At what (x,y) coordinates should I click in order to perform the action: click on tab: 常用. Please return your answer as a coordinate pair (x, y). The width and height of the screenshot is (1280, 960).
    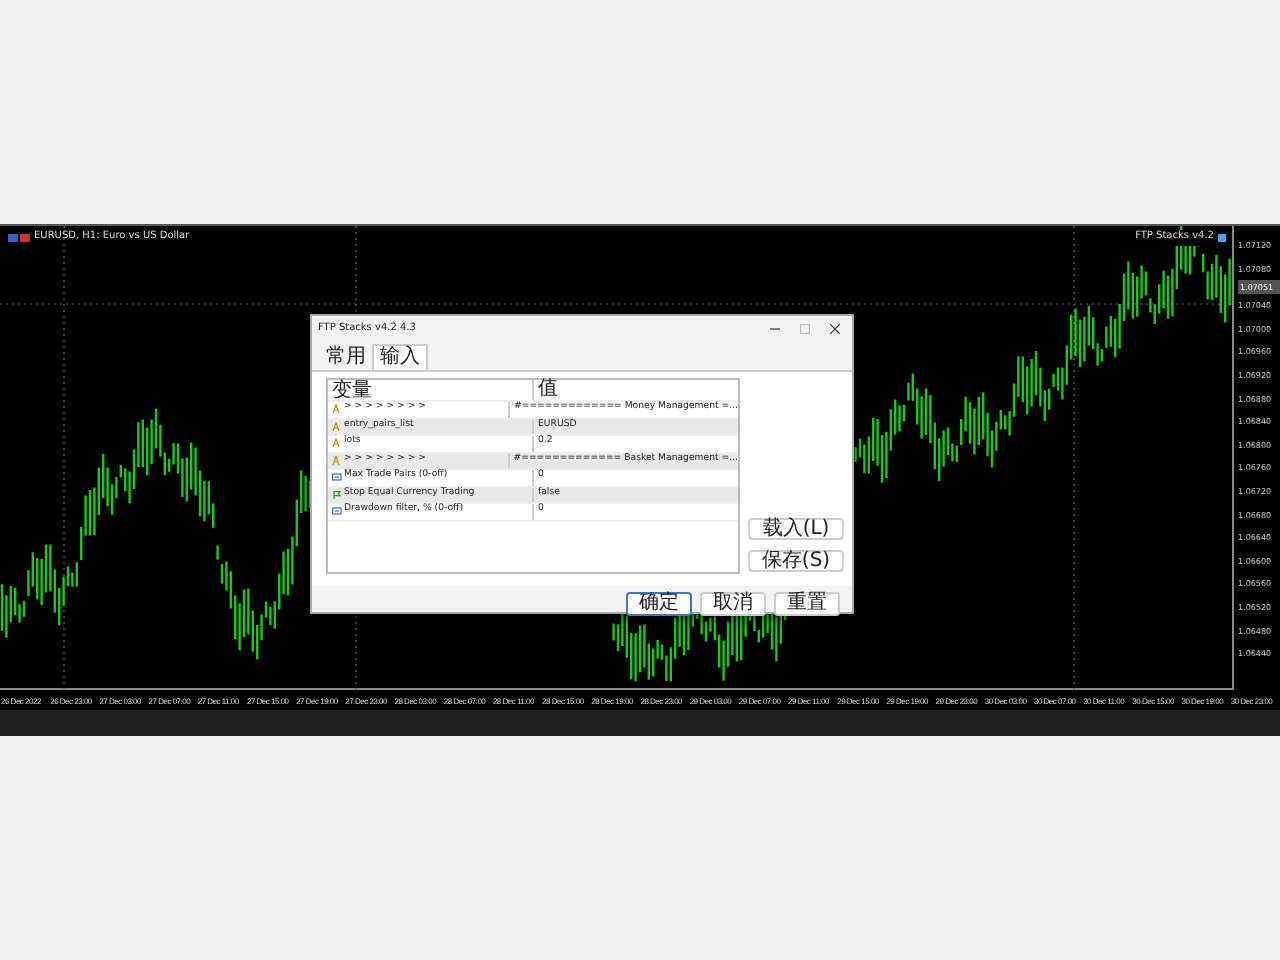
    Looking at the image, I should click on (346, 357).